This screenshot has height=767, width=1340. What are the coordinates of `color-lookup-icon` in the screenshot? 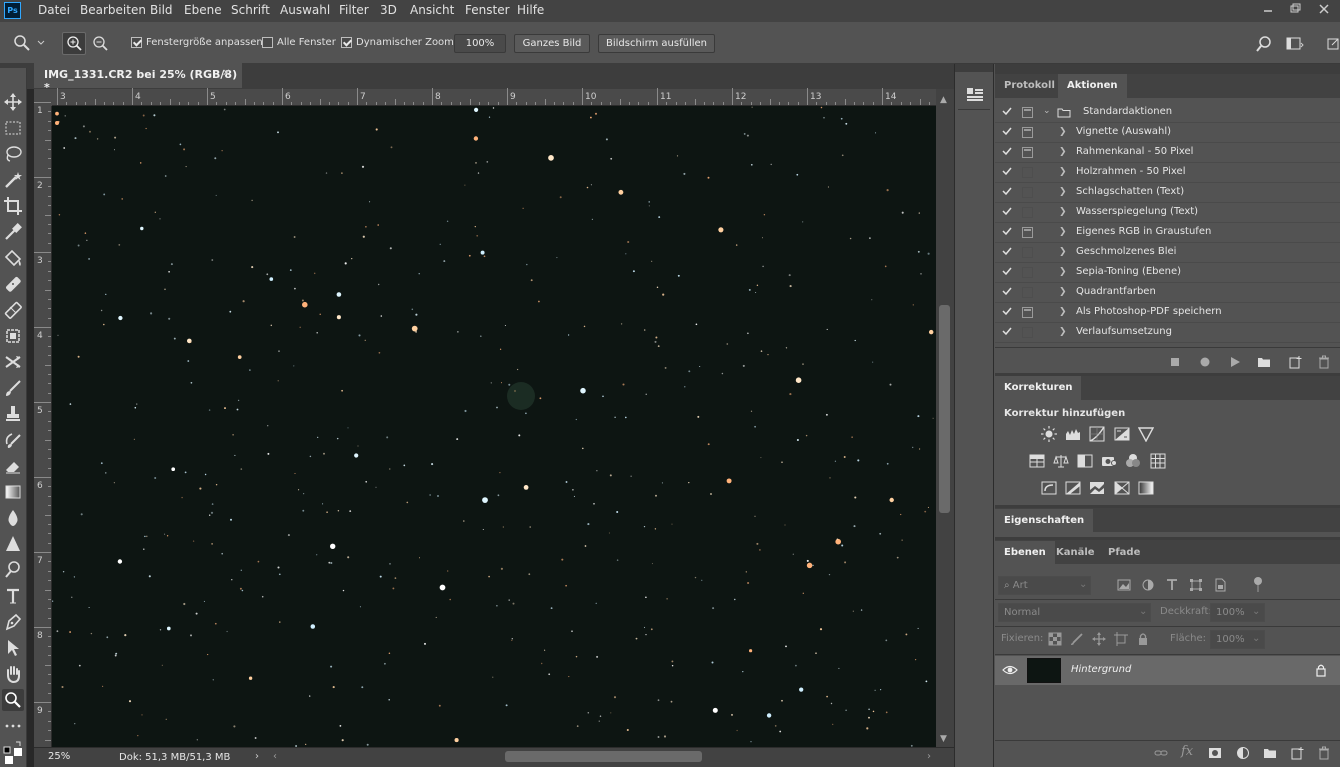 It's located at (1158, 461).